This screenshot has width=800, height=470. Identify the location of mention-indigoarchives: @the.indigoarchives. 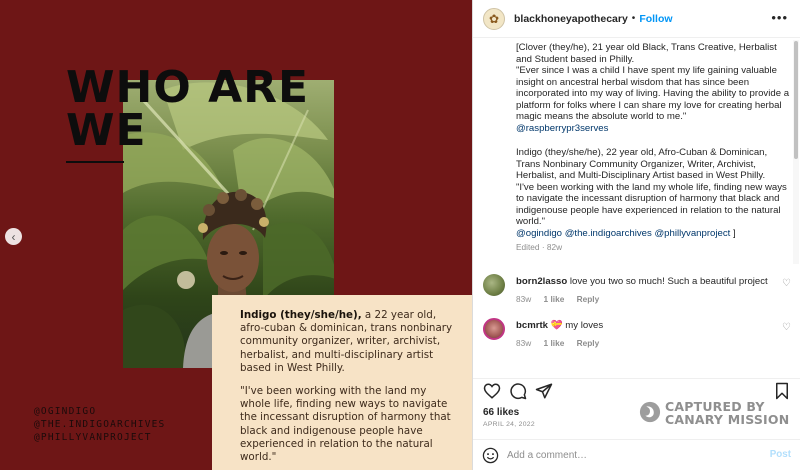
(608, 233).